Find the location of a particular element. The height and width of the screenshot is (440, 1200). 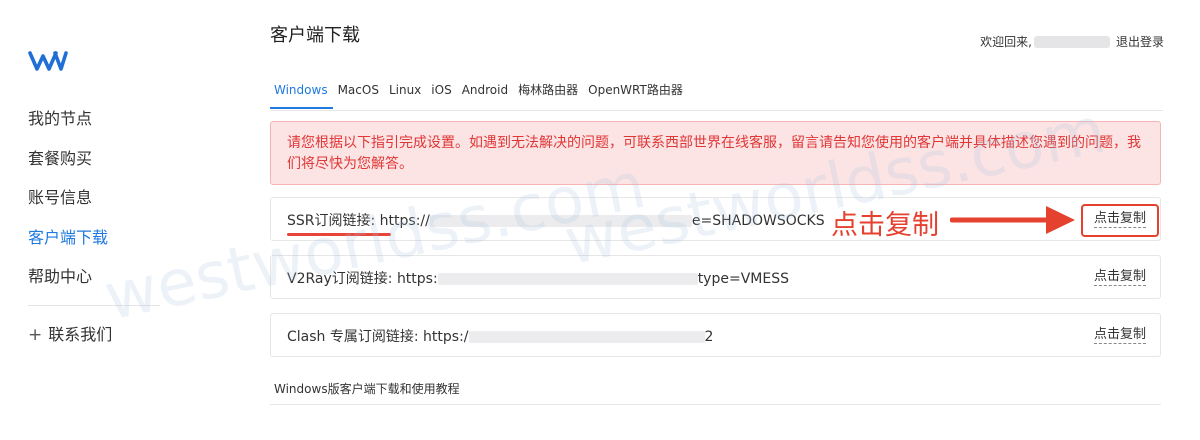

clash-url-end: 2 is located at coordinates (709, 337).